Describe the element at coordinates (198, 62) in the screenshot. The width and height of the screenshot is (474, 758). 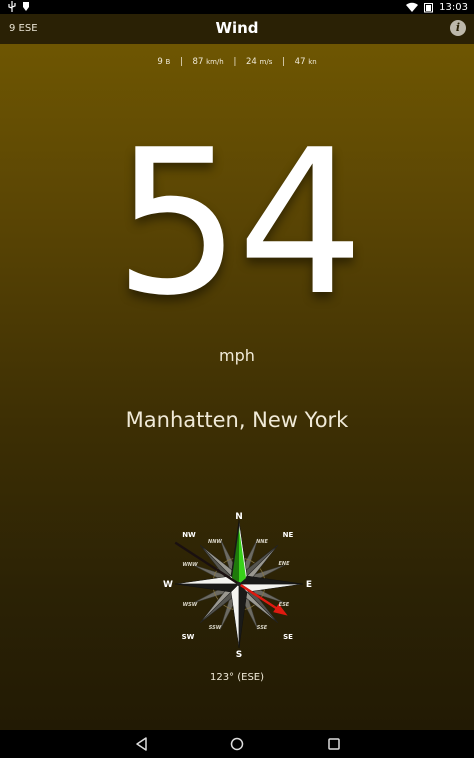
I see `kmh-value: 87` at that location.